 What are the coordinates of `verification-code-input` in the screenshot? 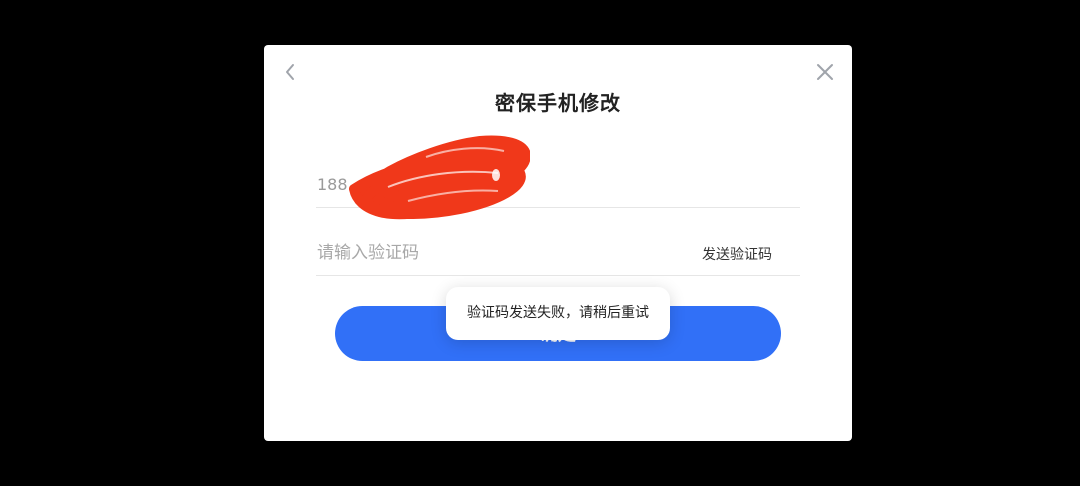 It's located at (496, 253).